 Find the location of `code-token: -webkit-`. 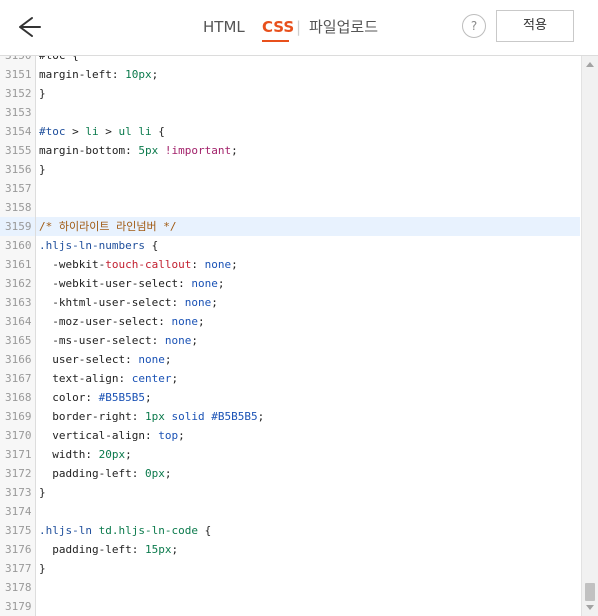

code-token: -webkit- is located at coordinates (72, 264).